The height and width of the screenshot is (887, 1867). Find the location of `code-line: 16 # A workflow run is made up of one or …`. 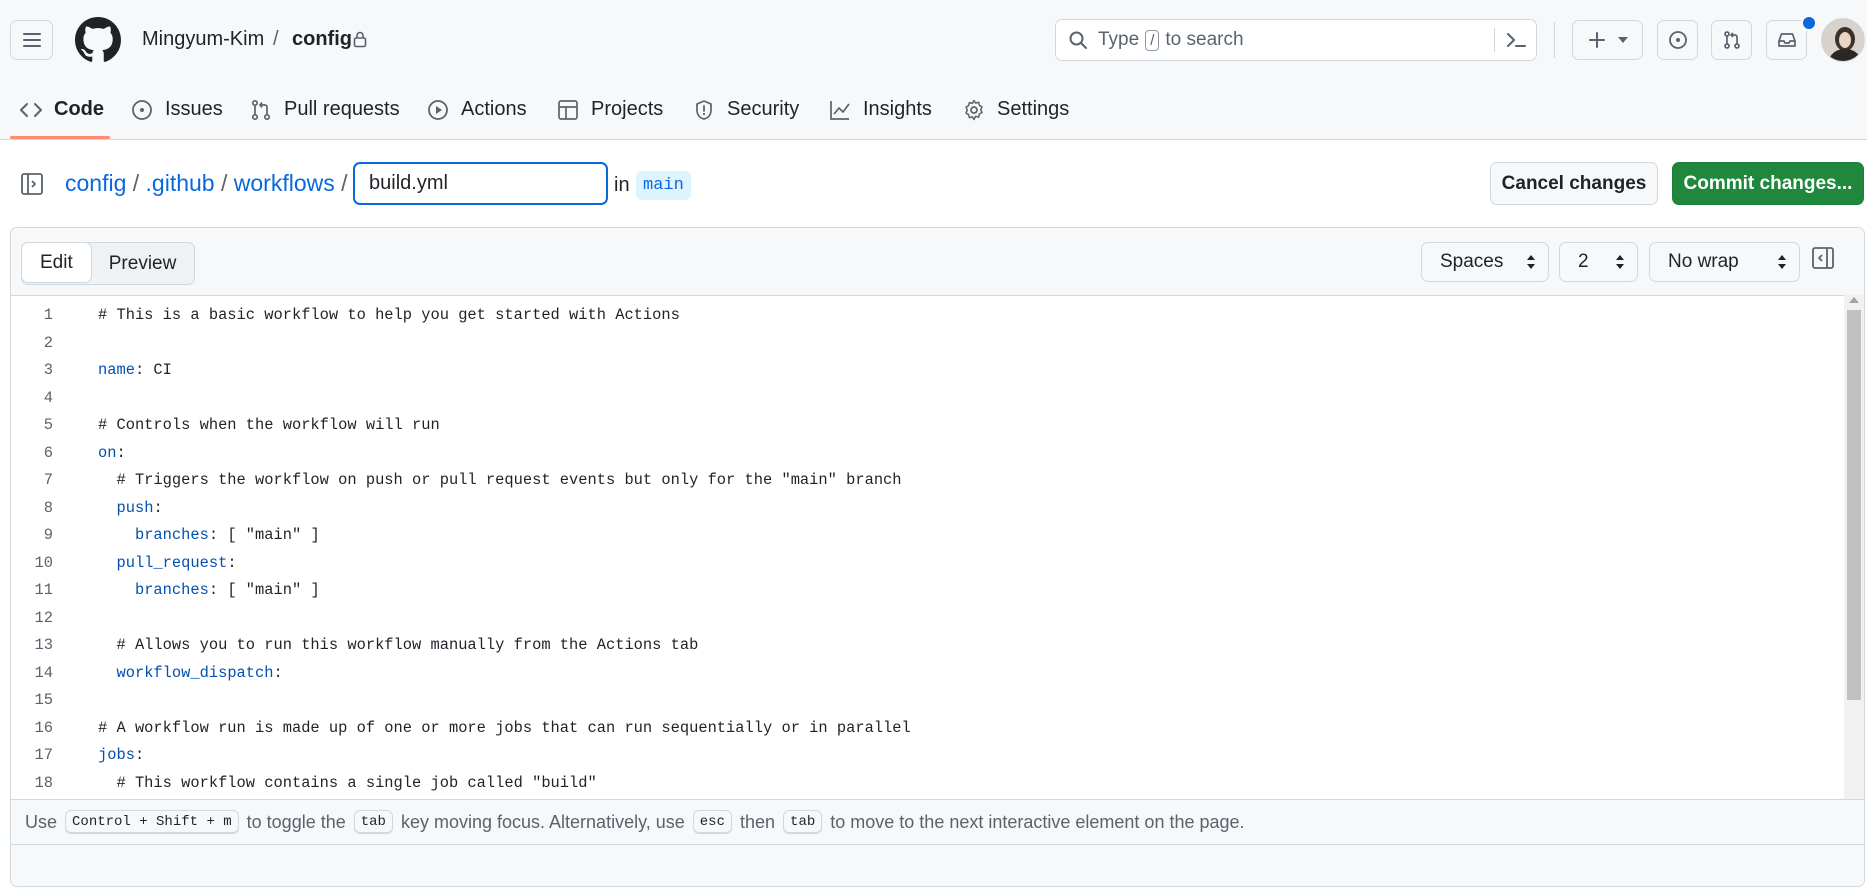

code-line: 16 # A workflow run is made up of one or … is located at coordinates (926, 728).